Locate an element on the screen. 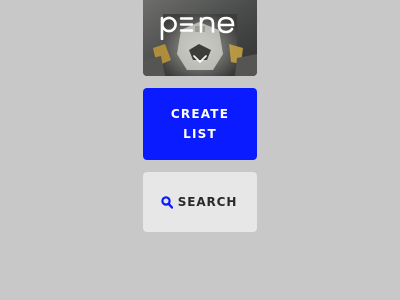 The image size is (400, 300). search-button: SEARCH is located at coordinates (200, 202).